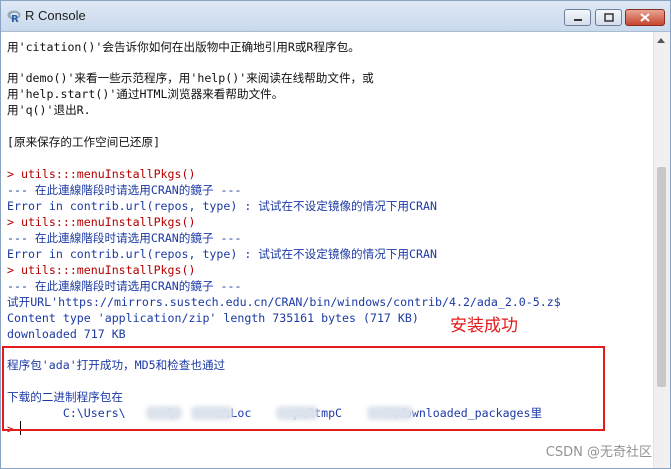 The image size is (671, 469). I want to click on watermark: CSDN @无奇社区, so click(598, 452).